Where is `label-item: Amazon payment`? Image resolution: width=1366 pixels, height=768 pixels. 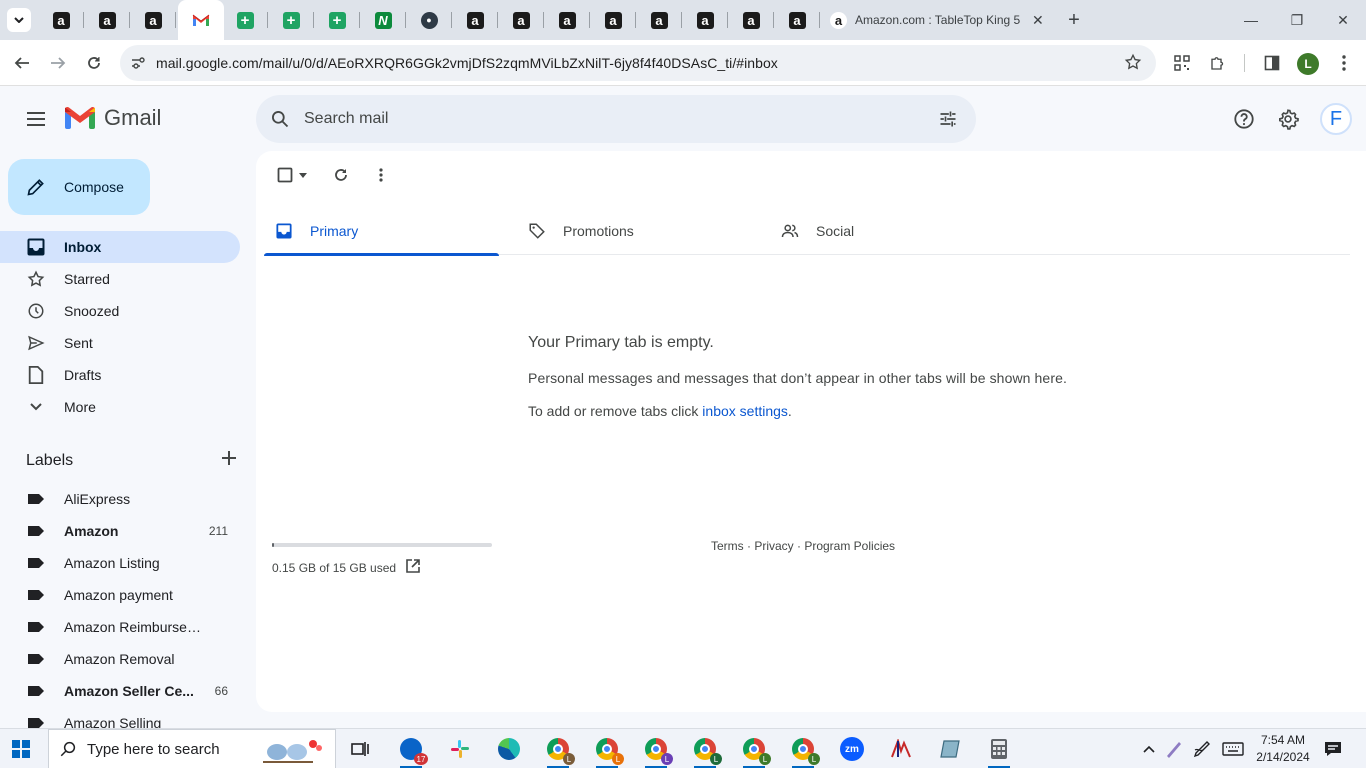 label-item: Amazon payment is located at coordinates (120, 595).